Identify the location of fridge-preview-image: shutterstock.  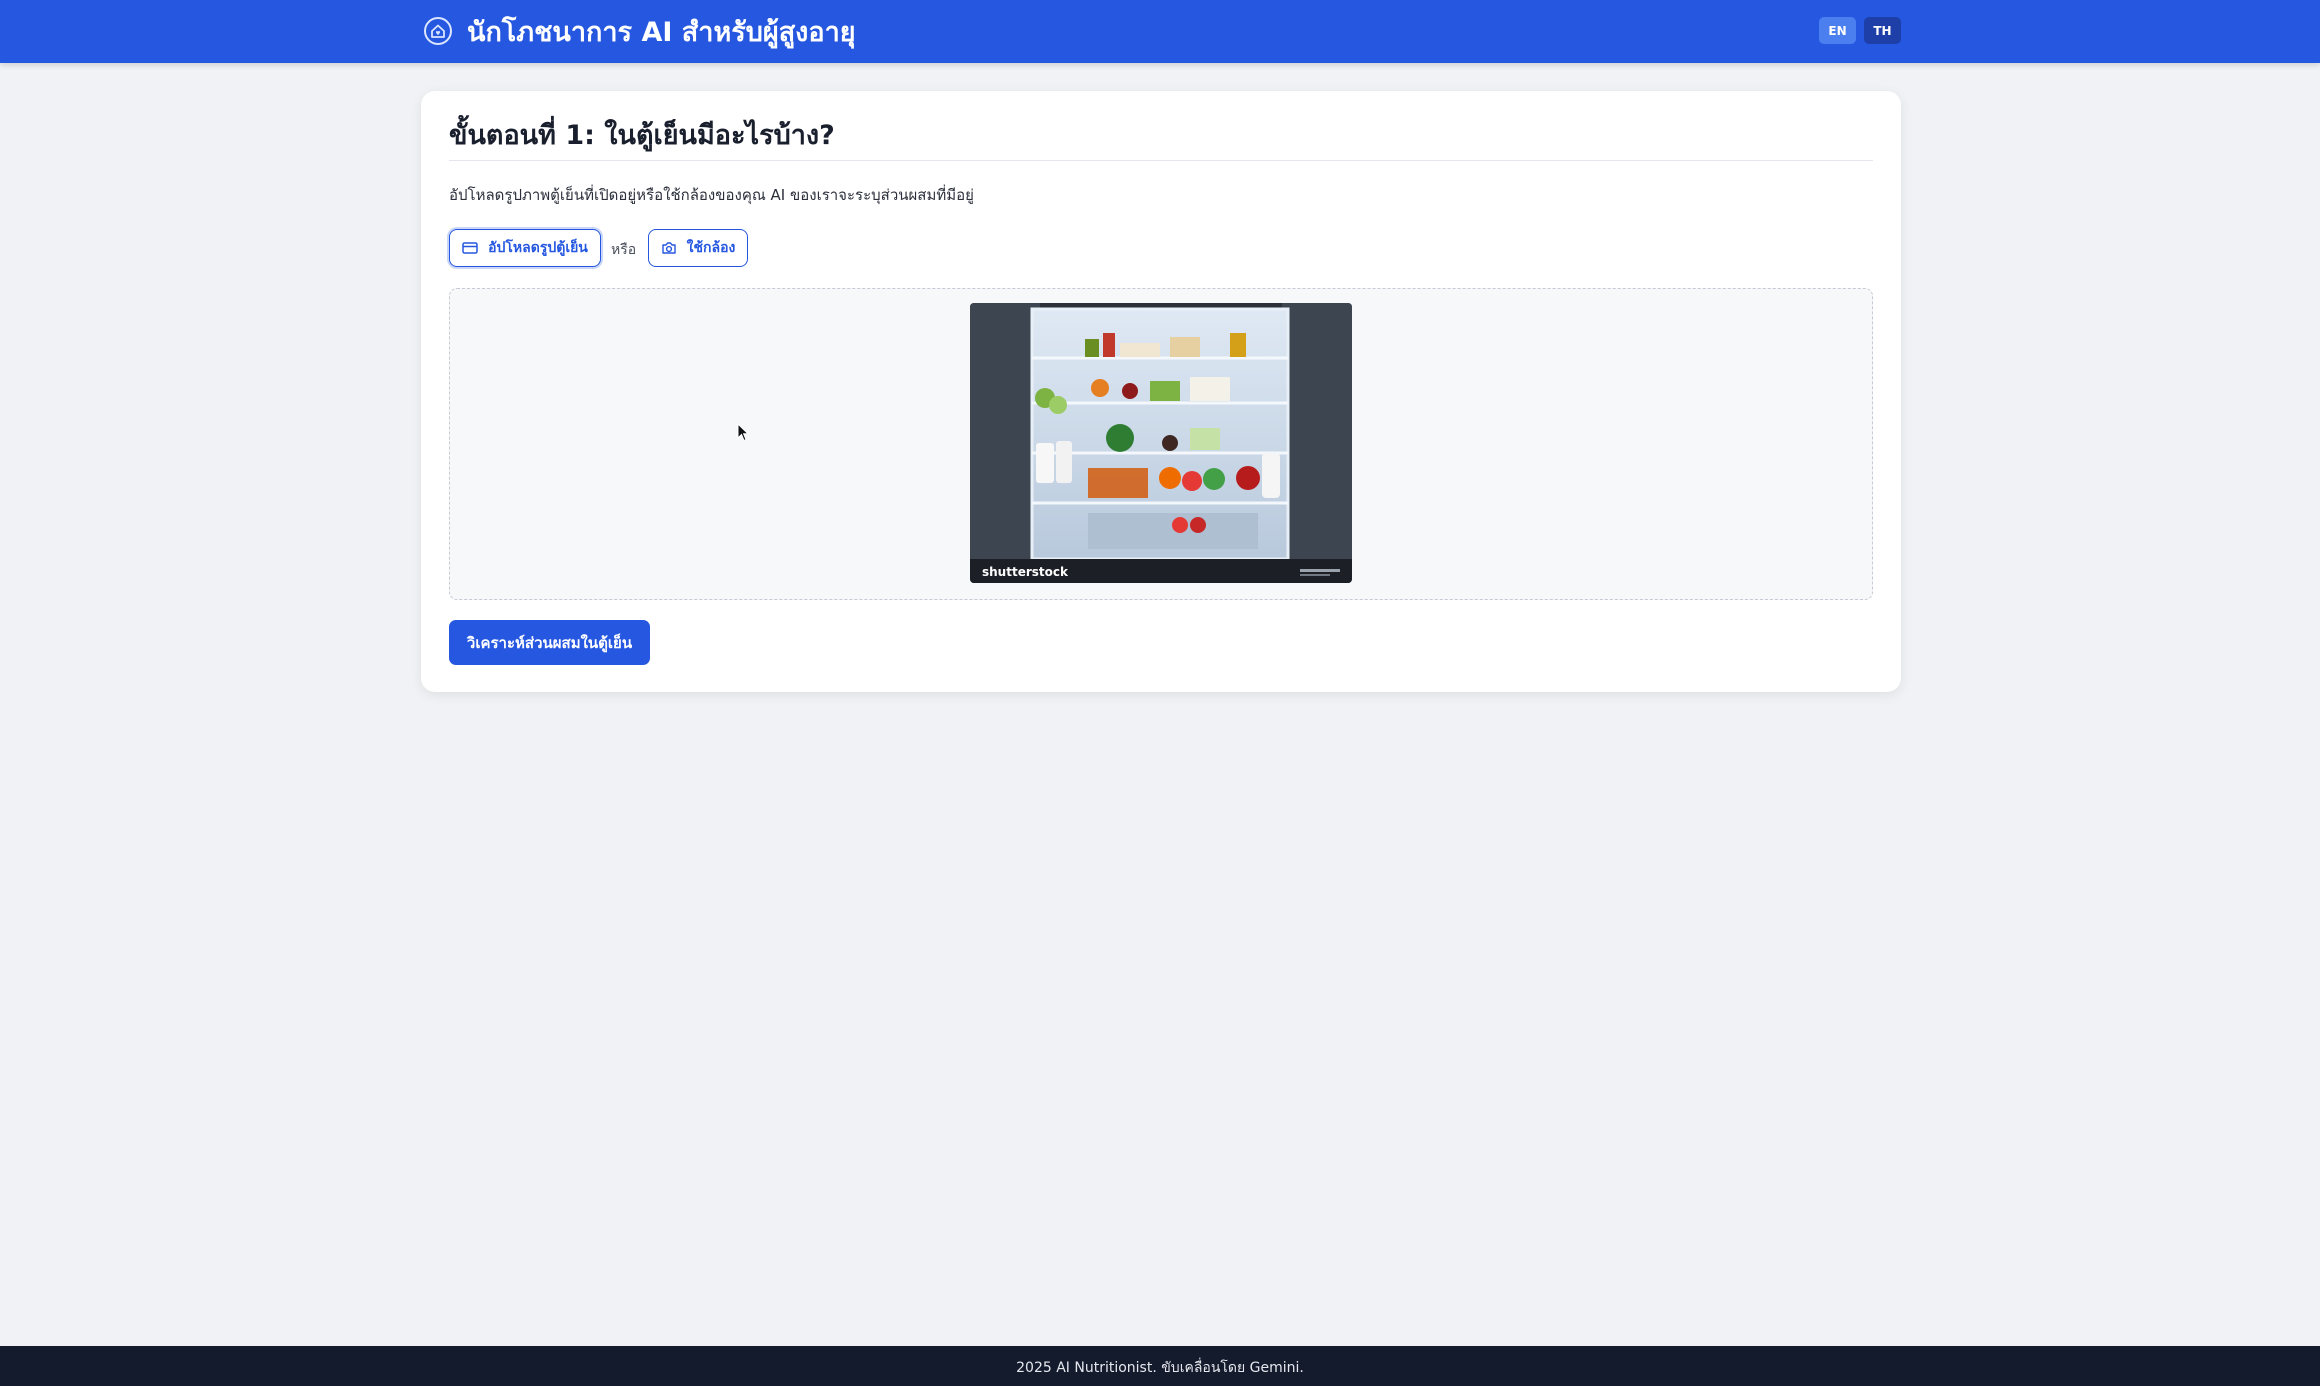
(1161, 443).